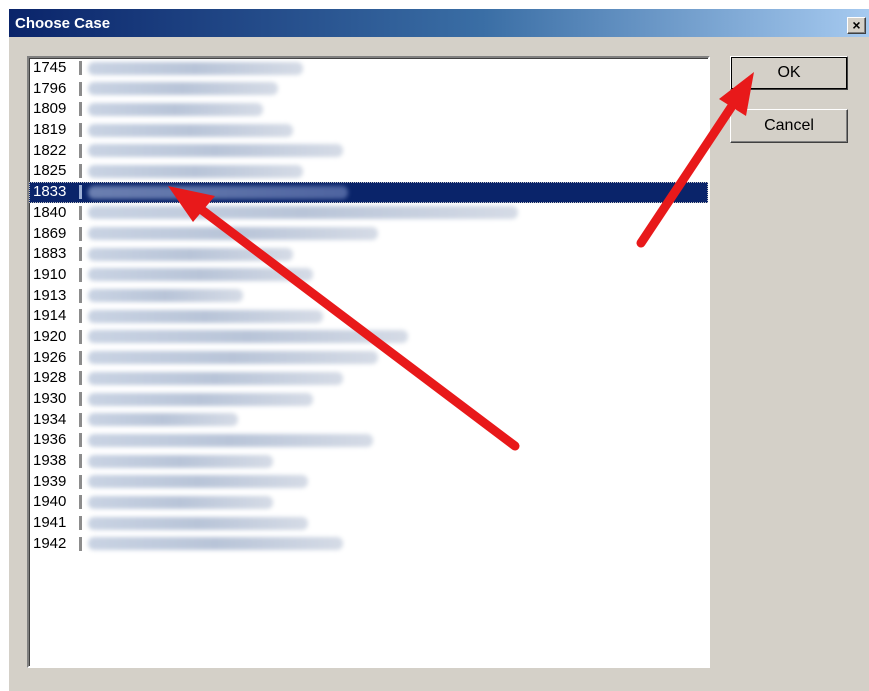 The height and width of the screenshot is (691, 869). I want to click on case-list-item: 1938, so click(368, 461).